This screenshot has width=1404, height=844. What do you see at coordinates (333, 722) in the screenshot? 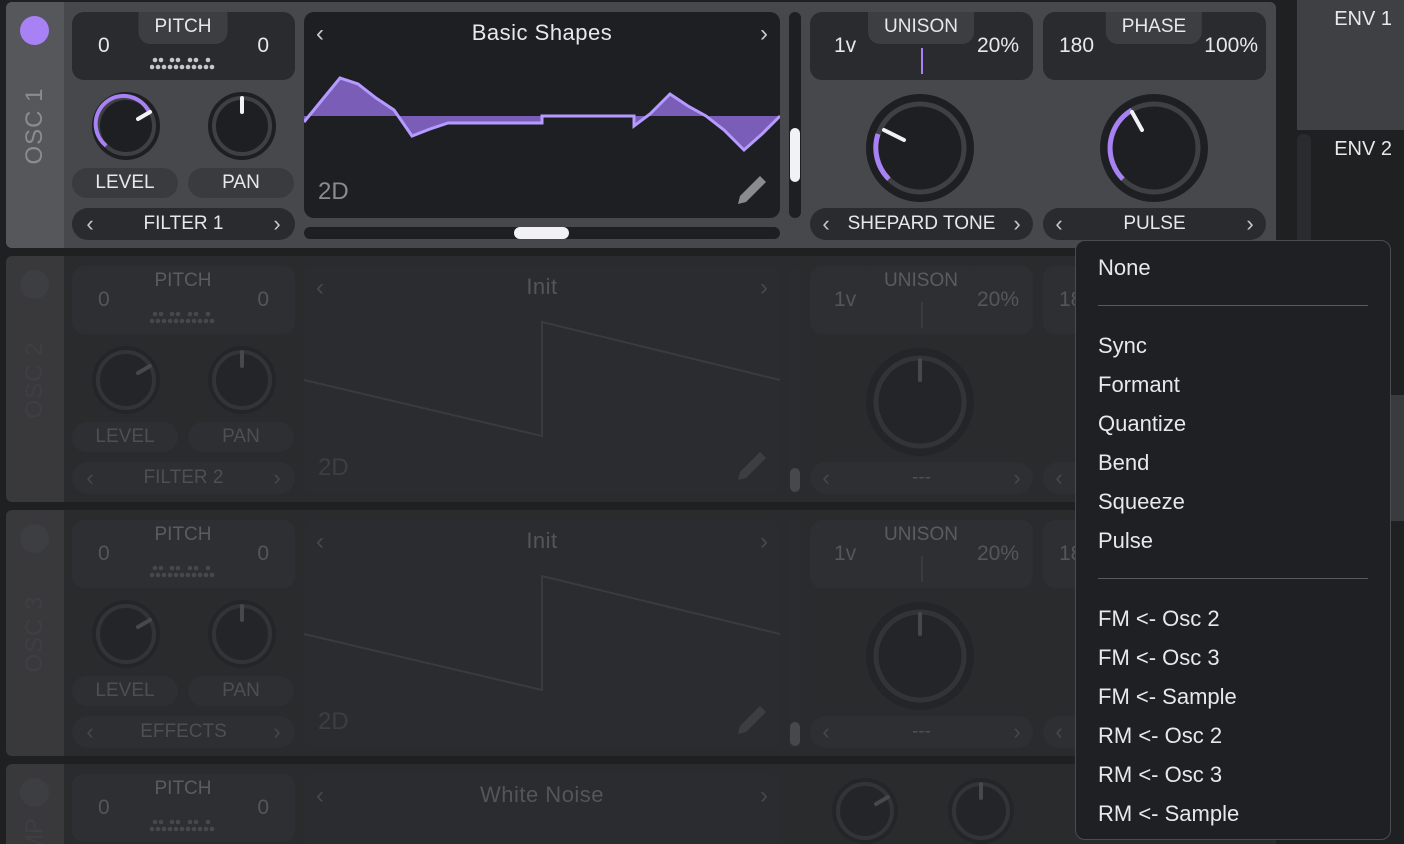
I see `osc3-dimension-toggle: 2D` at bounding box center [333, 722].